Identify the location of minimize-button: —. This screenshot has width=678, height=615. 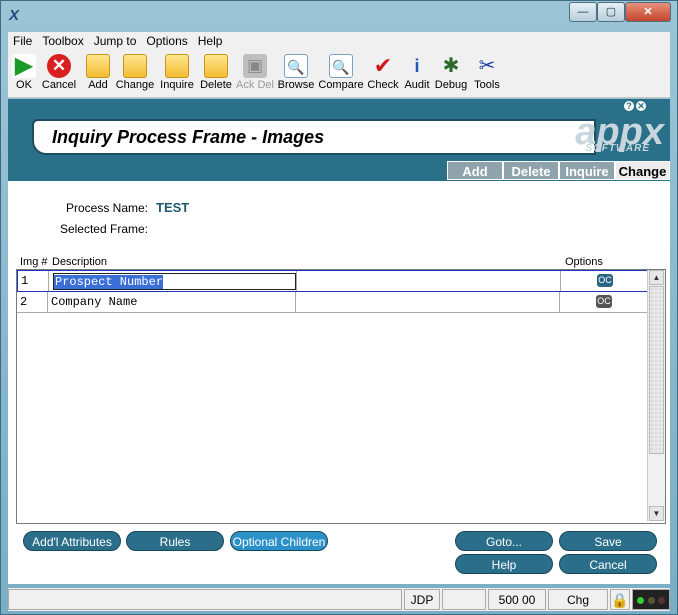
(583, 12).